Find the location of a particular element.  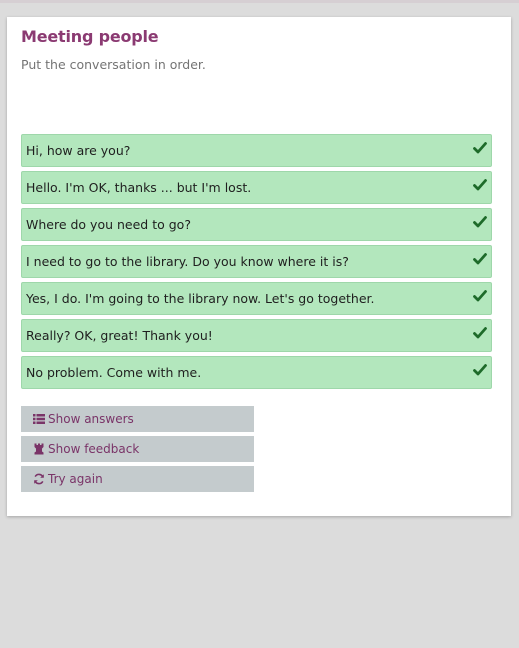

action-buttons: Show answers Show feedback Try again is located at coordinates (137, 451).